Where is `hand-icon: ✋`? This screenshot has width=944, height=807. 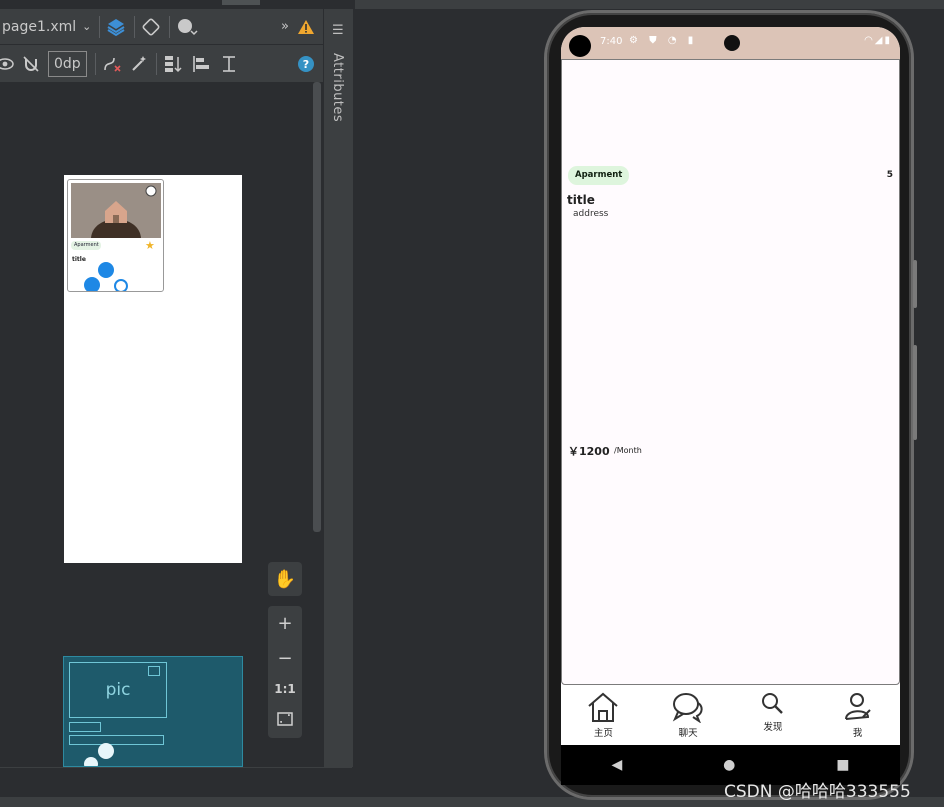 hand-icon: ✋ is located at coordinates (285, 579).